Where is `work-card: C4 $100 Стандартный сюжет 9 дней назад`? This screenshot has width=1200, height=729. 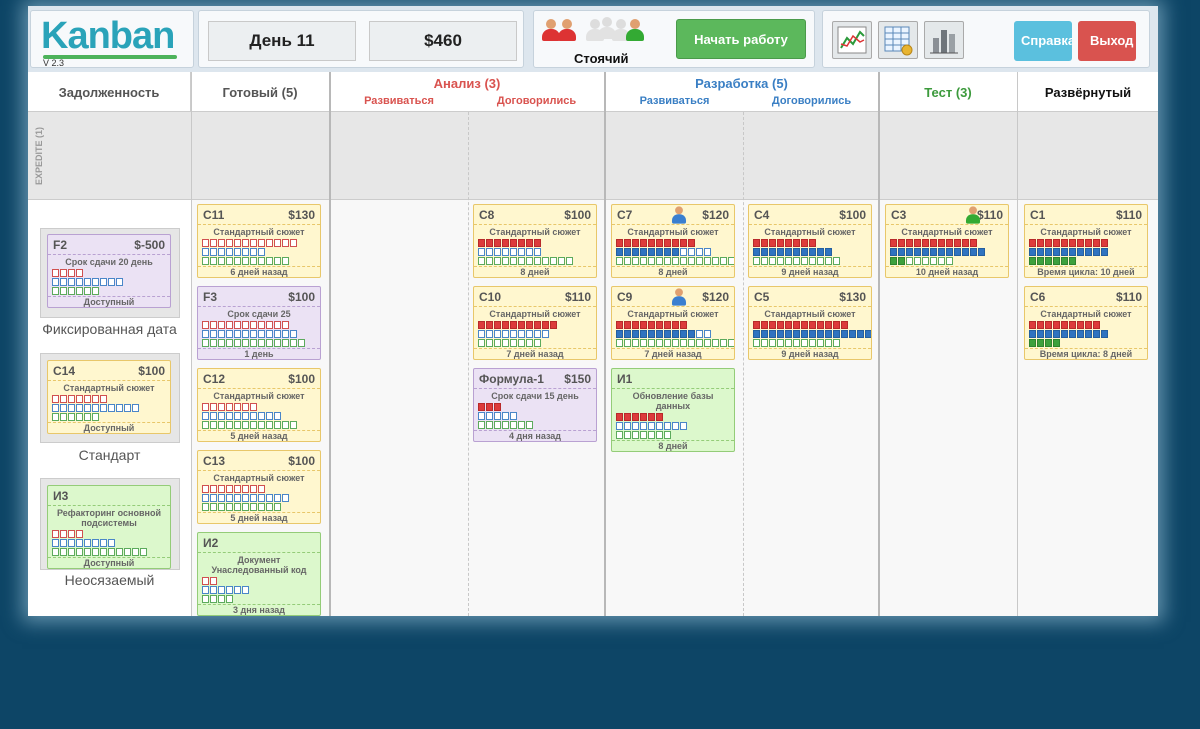 work-card: C4 $100 Стандартный сюжет 9 дней назад is located at coordinates (810, 241).